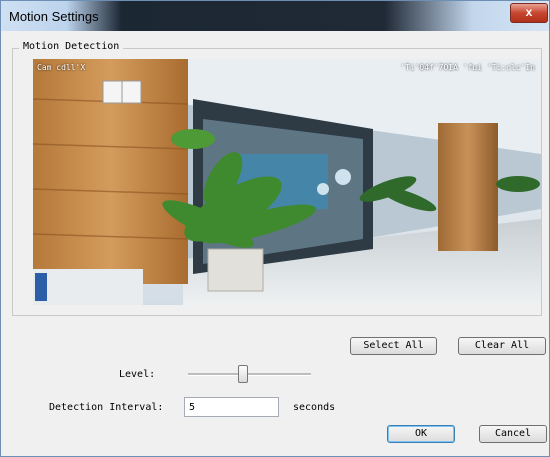  I want to click on level-slider-track, so click(249, 374).